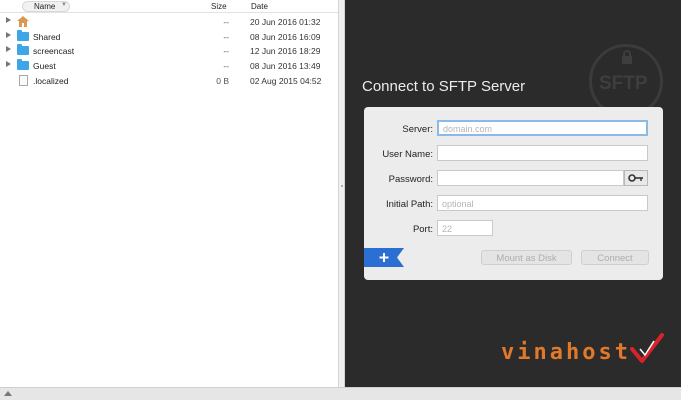  I want to click on file-row: Shared -- 08 Jun 2016 16:09, so click(169, 36).